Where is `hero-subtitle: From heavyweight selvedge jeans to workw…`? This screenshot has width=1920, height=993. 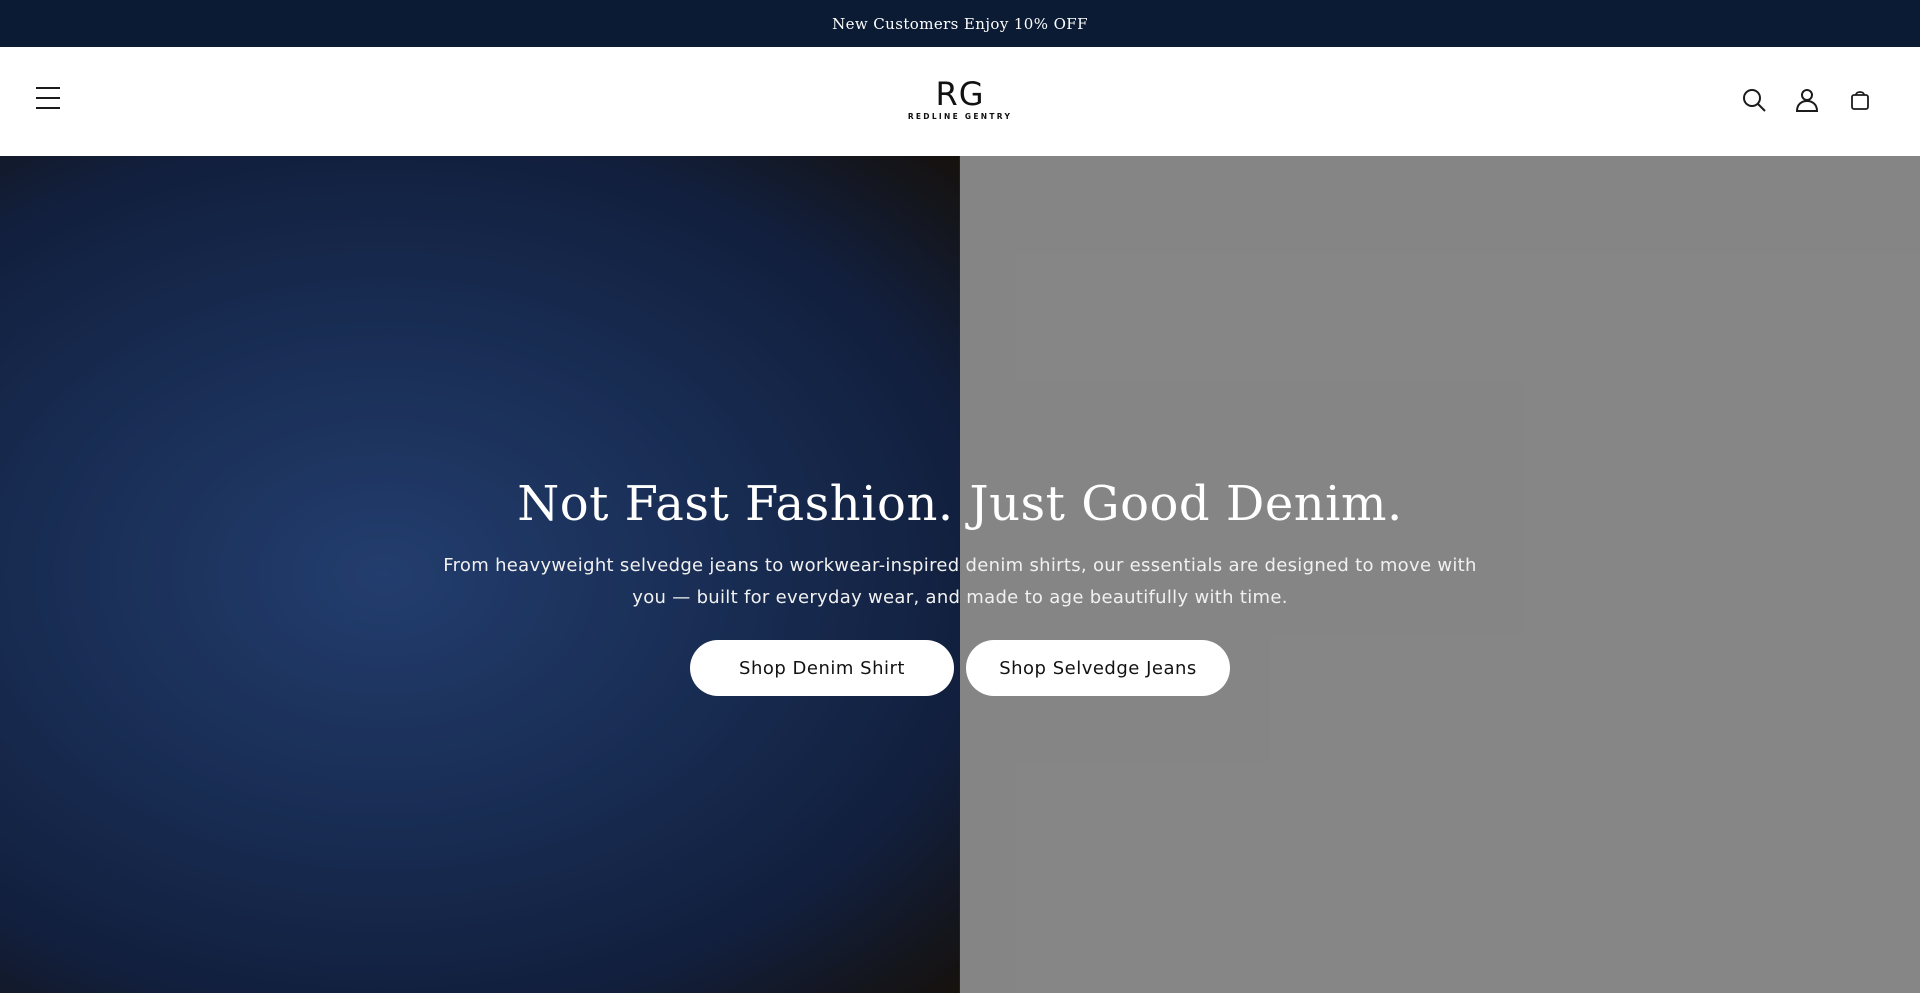 hero-subtitle: From heavyweight selvedge jeans to workw… is located at coordinates (960, 581).